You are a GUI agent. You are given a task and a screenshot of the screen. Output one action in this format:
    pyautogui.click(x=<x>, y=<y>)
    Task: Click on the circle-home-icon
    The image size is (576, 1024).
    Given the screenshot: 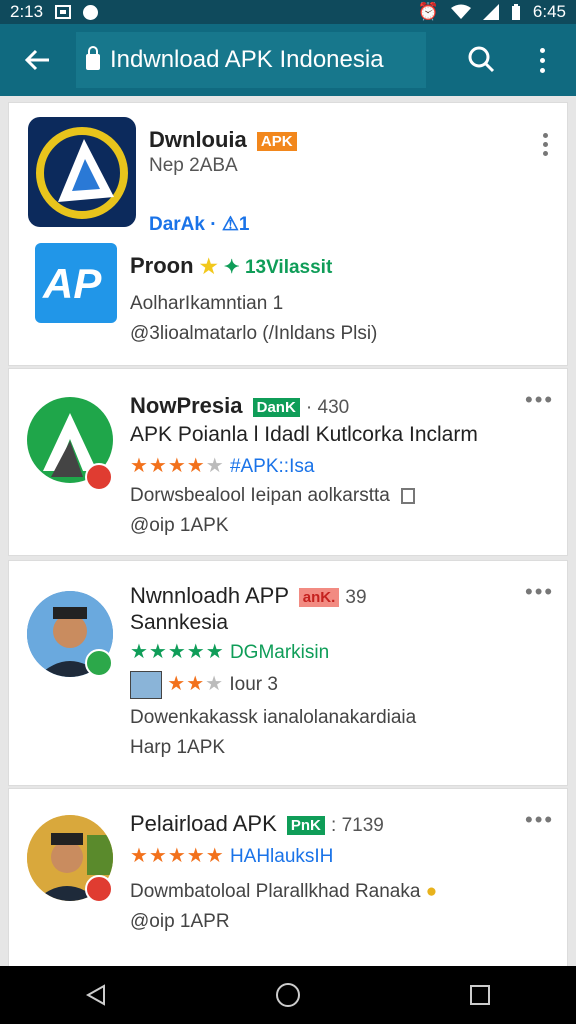 What is the action you would take?
    pyautogui.click(x=288, y=995)
    